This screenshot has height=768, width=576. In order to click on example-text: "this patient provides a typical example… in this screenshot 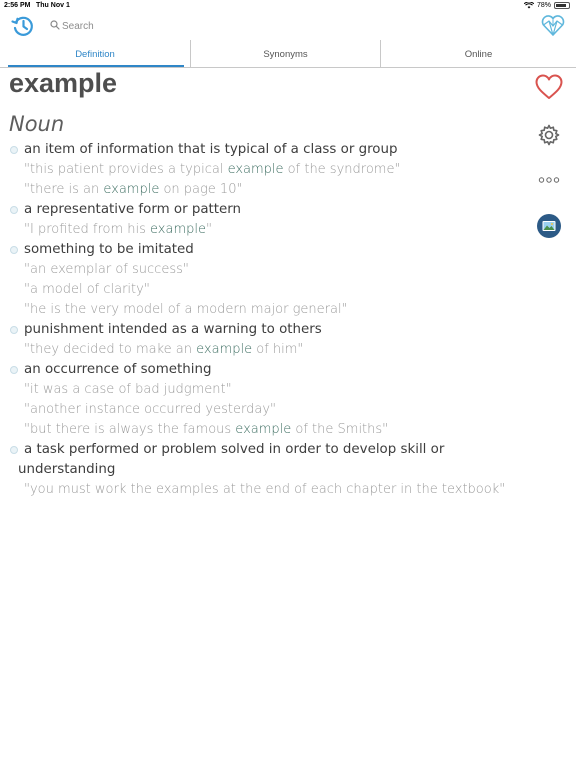, I will do `click(269, 170)`.